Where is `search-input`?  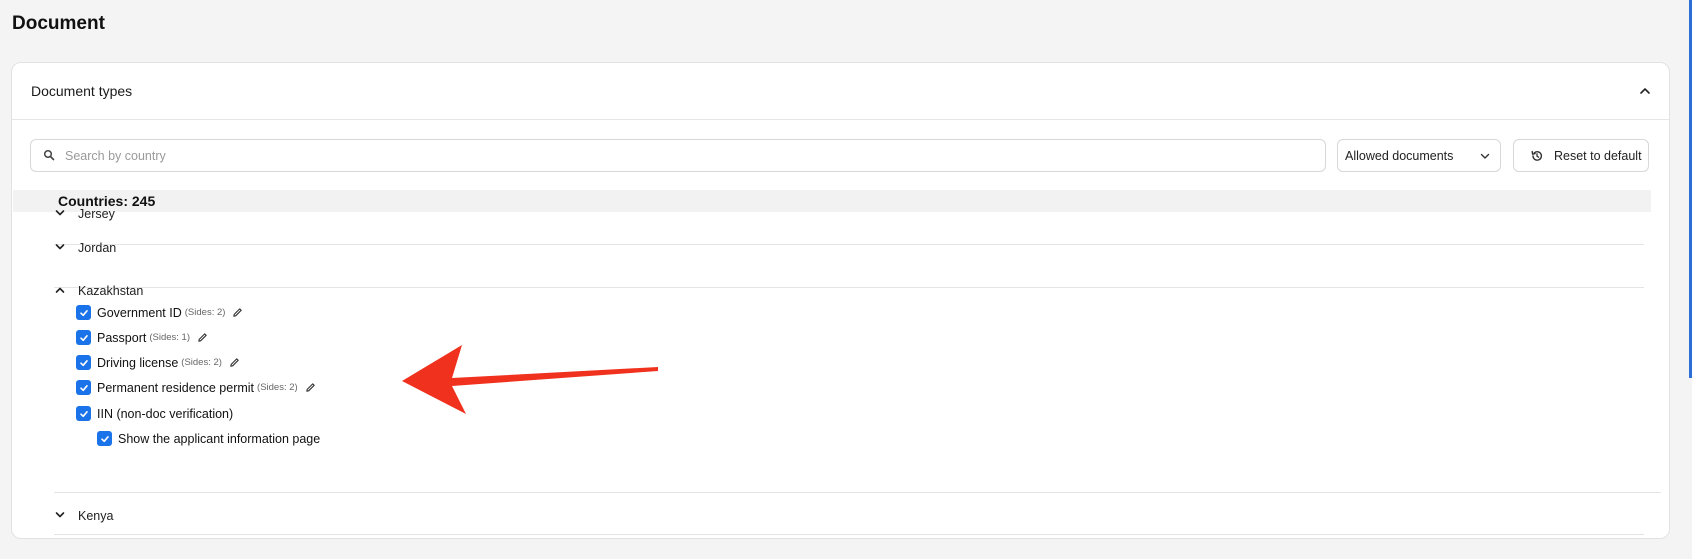
search-input is located at coordinates (665, 155).